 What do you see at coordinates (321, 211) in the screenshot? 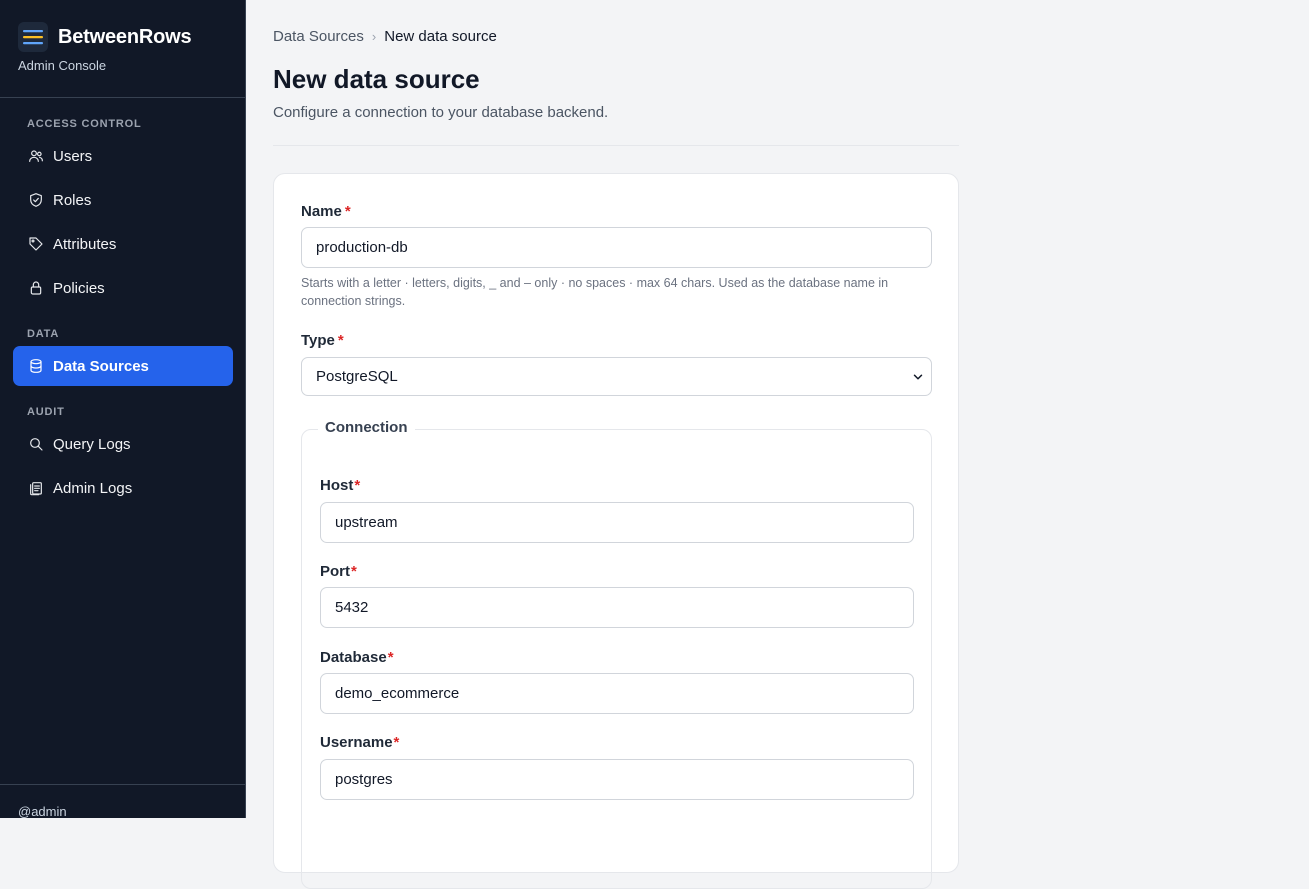
I see `name-label-text: Name` at bounding box center [321, 211].